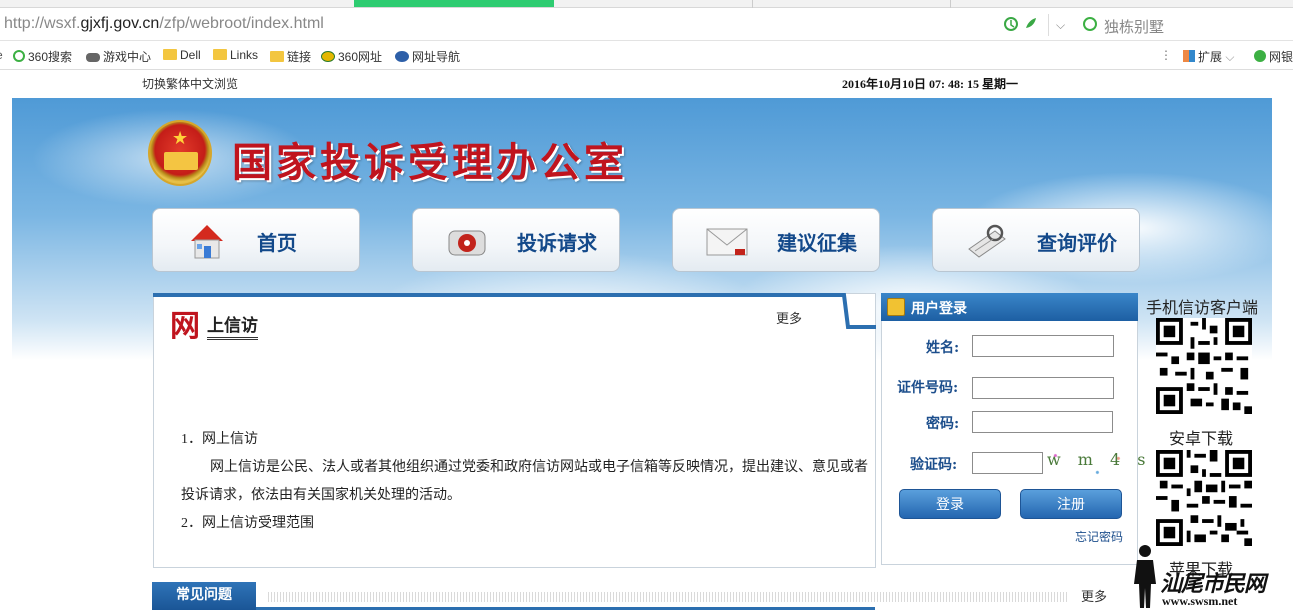  I want to click on url-domain: gjxfj.gov.cn, so click(120, 23).